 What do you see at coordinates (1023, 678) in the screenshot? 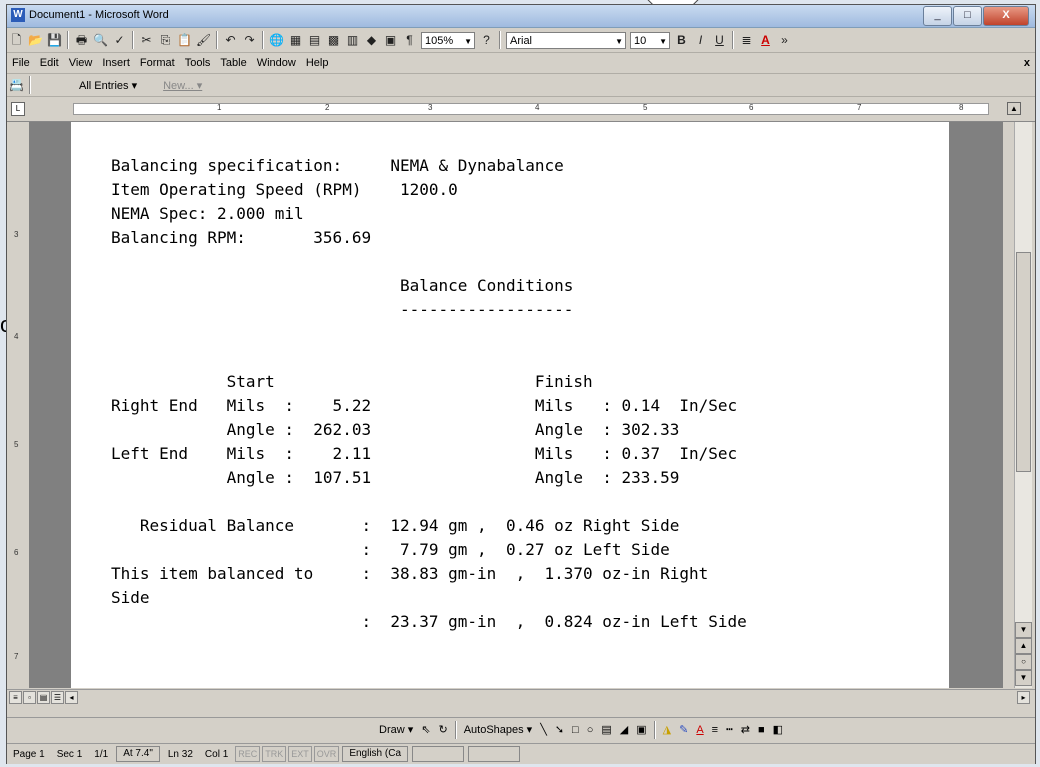
I see `next-page-icon: ▼` at bounding box center [1023, 678].